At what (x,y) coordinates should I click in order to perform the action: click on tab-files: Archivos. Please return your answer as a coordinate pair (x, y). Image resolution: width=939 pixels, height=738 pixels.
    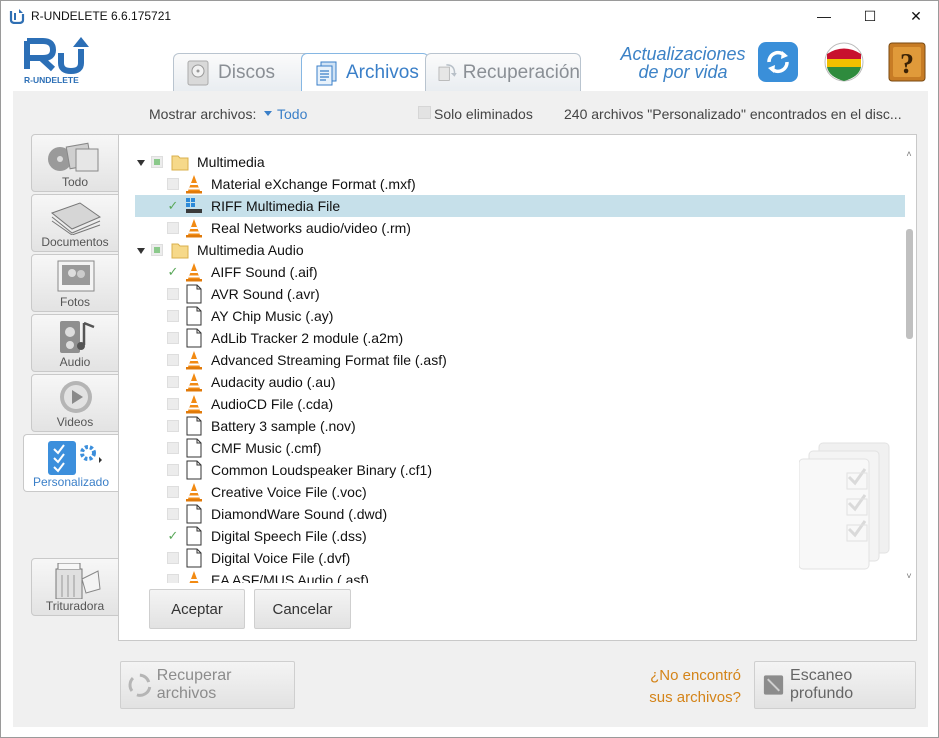
    Looking at the image, I should click on (365, 72).